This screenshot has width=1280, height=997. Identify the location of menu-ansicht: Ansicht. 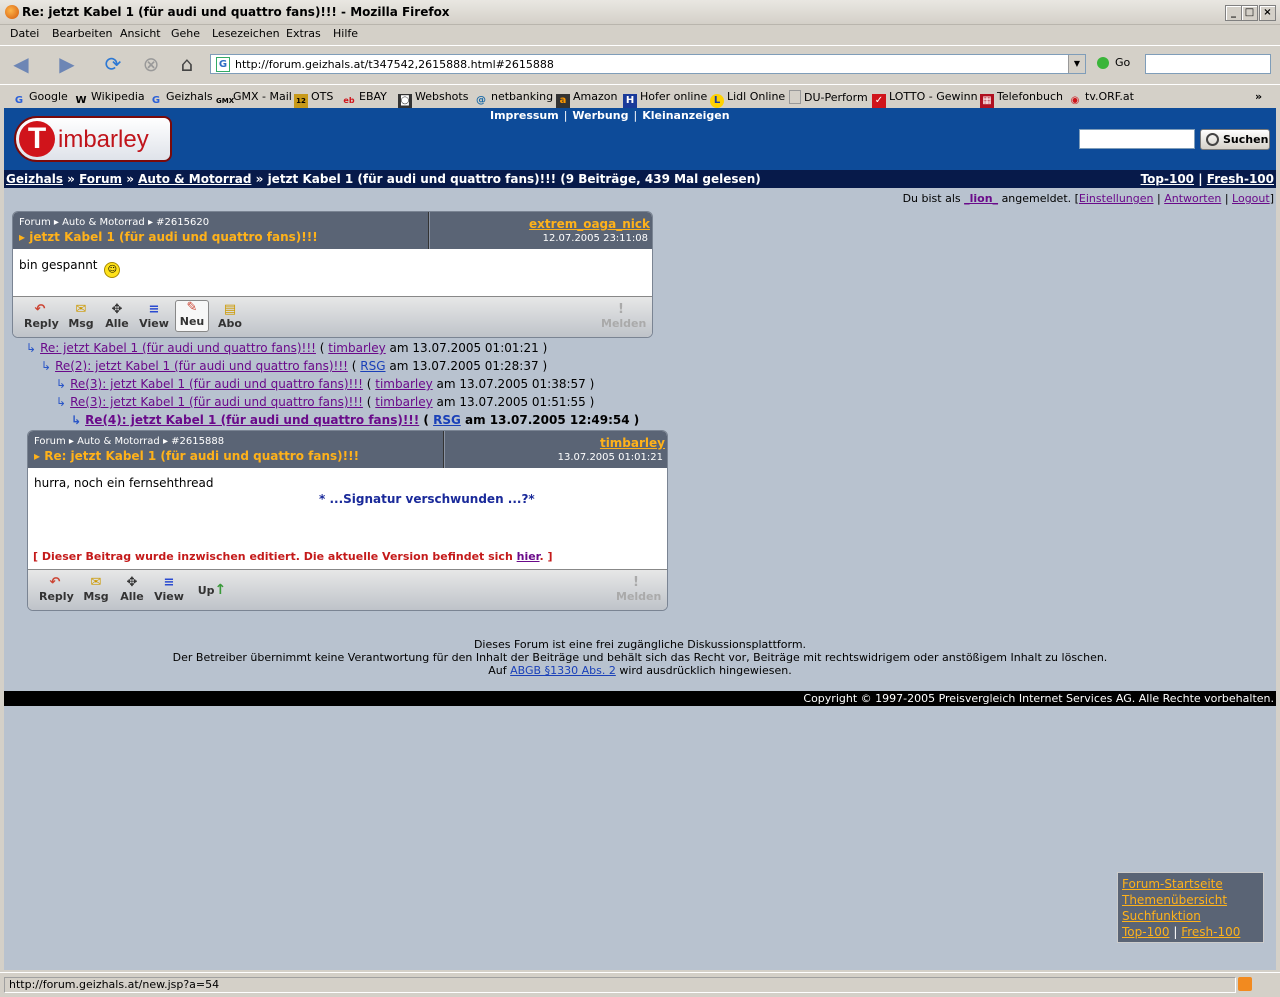
(140, 33).